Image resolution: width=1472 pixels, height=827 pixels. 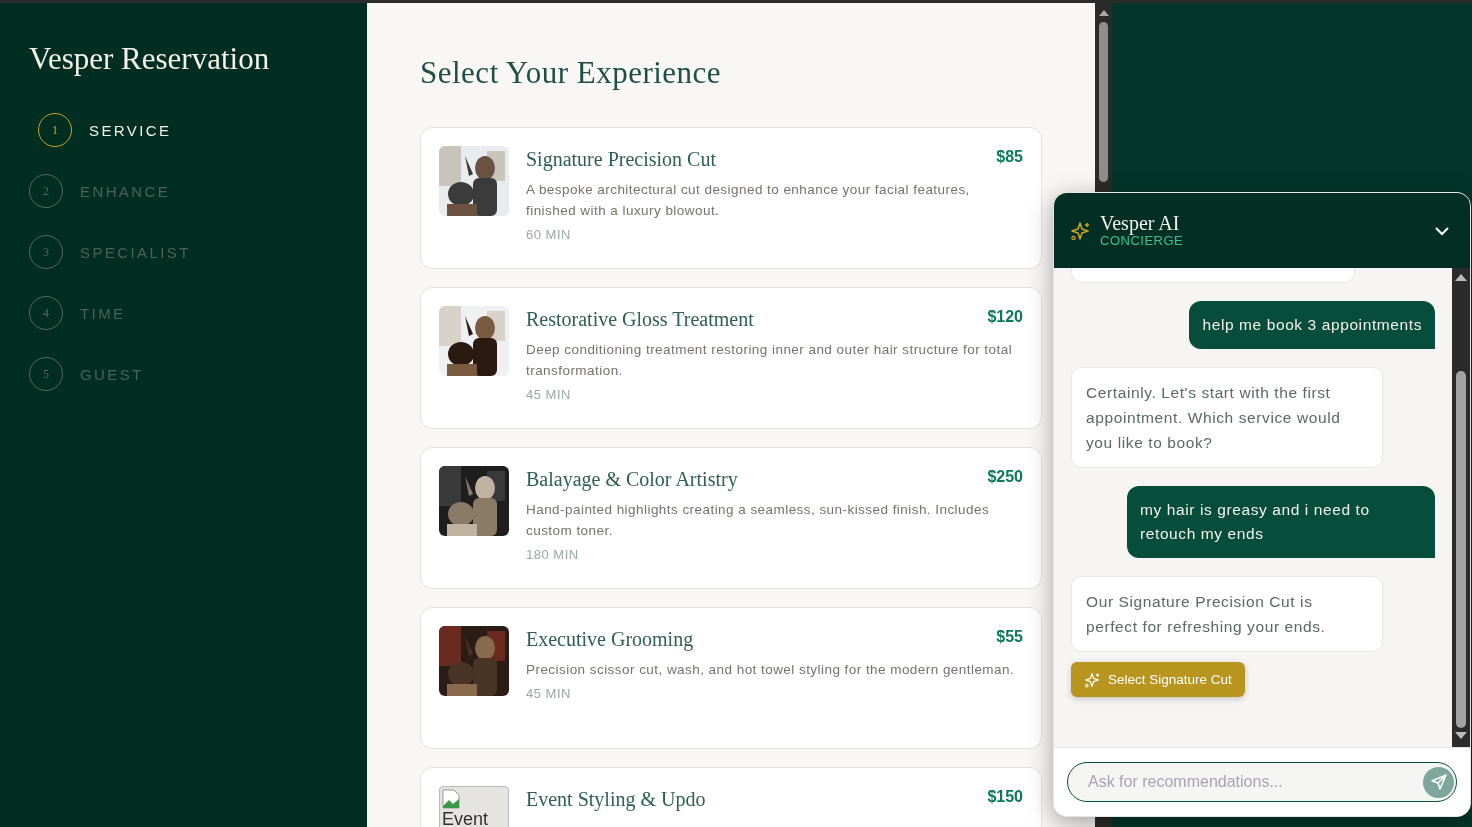 I want to click on service-name: Balayage & Color Artistry, so click(x=632, y=479).